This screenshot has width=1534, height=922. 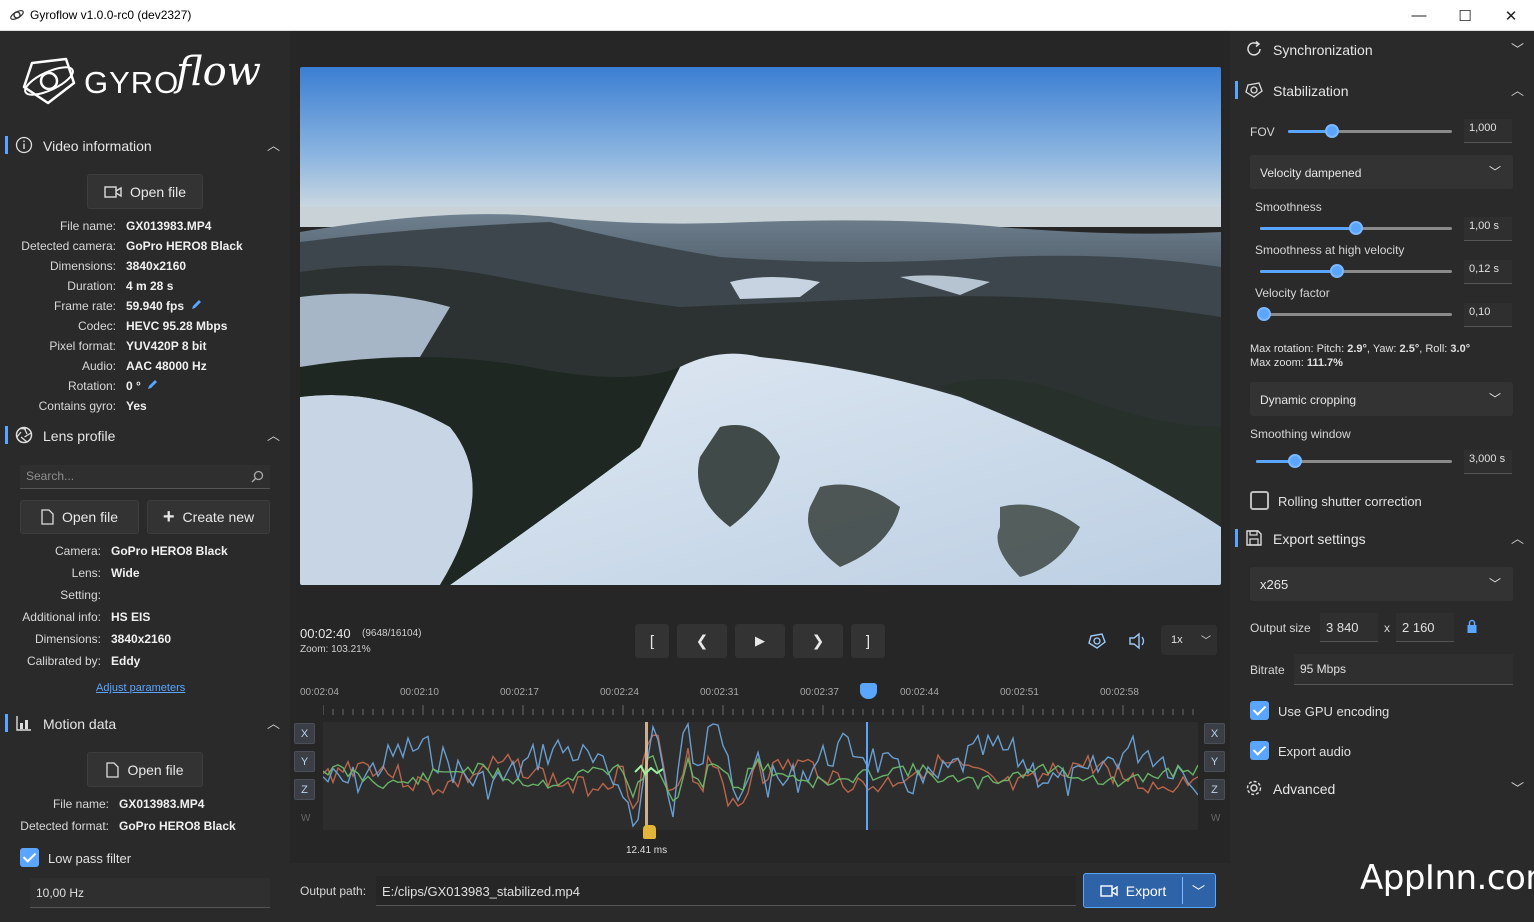 What do you see at coordinates (304, 733) in the screenshot?
I see `axis-x-toggle: X` at bounding box center [304, 733].